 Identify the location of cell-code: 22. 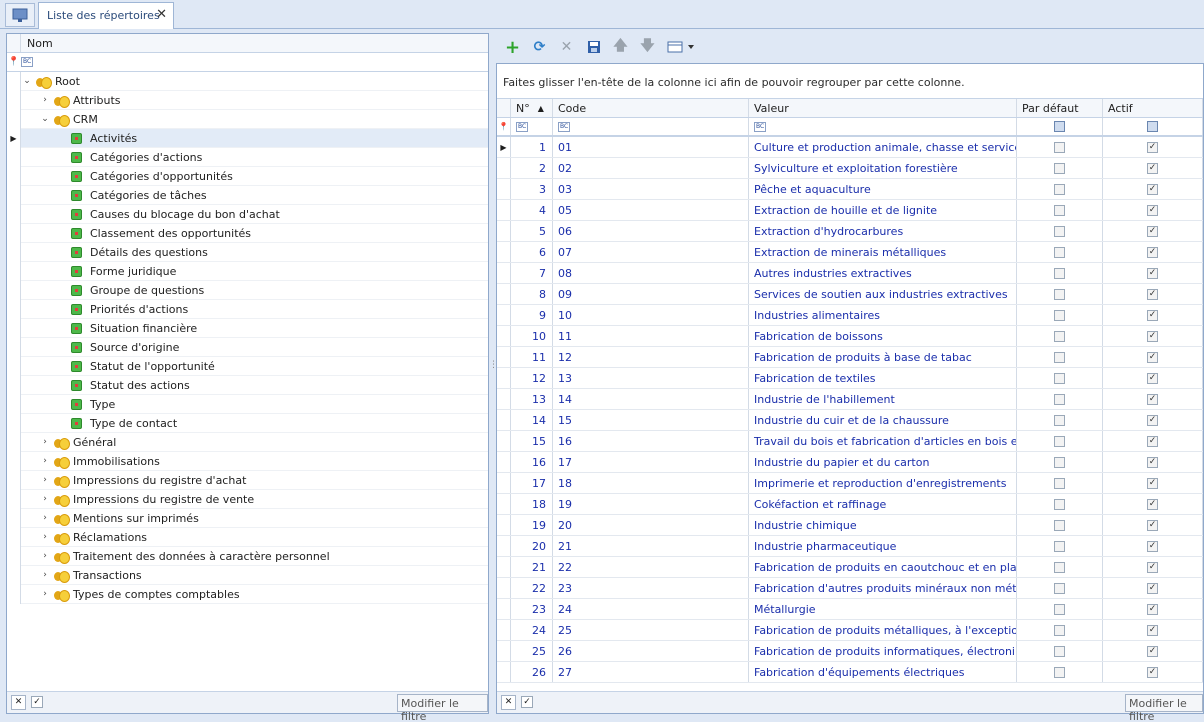
(651, 567).